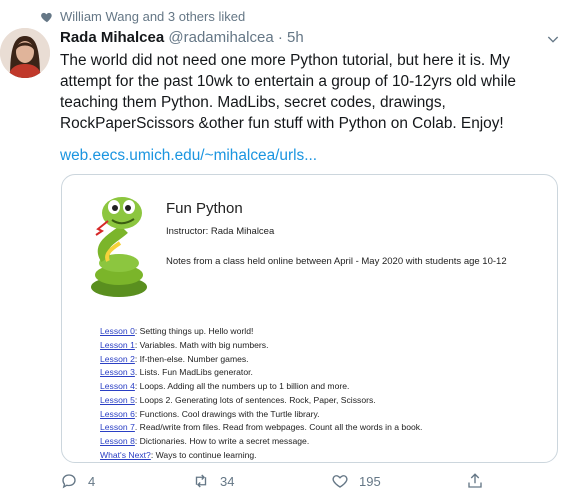 The width and height of the screenshot is (573, 504). Describe the element at coordinates (201, 344) in the screenshot. I see `lesson-description: : Variables. Math with big numbers.` at that location.